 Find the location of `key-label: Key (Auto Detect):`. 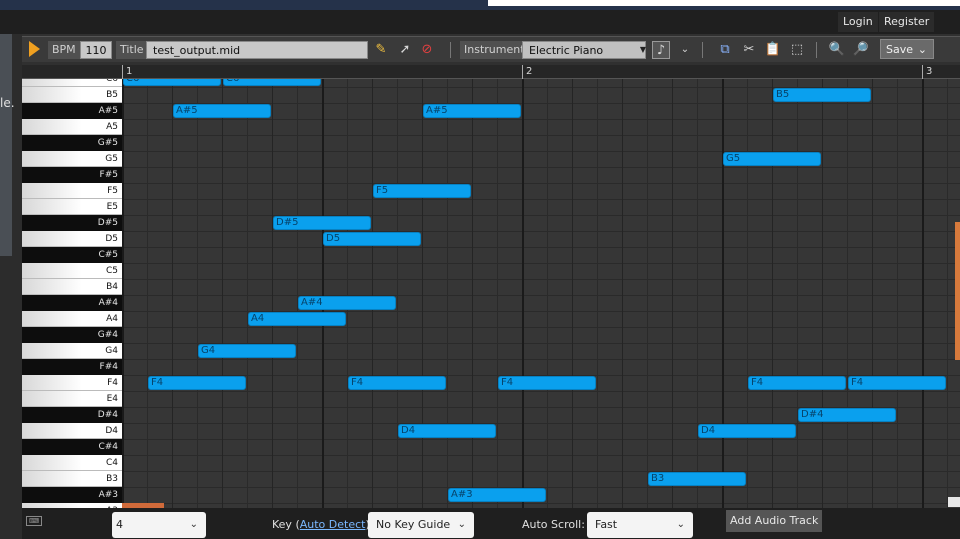

key-label: Key (Auto Detect): is located at coordinates (322, 524).